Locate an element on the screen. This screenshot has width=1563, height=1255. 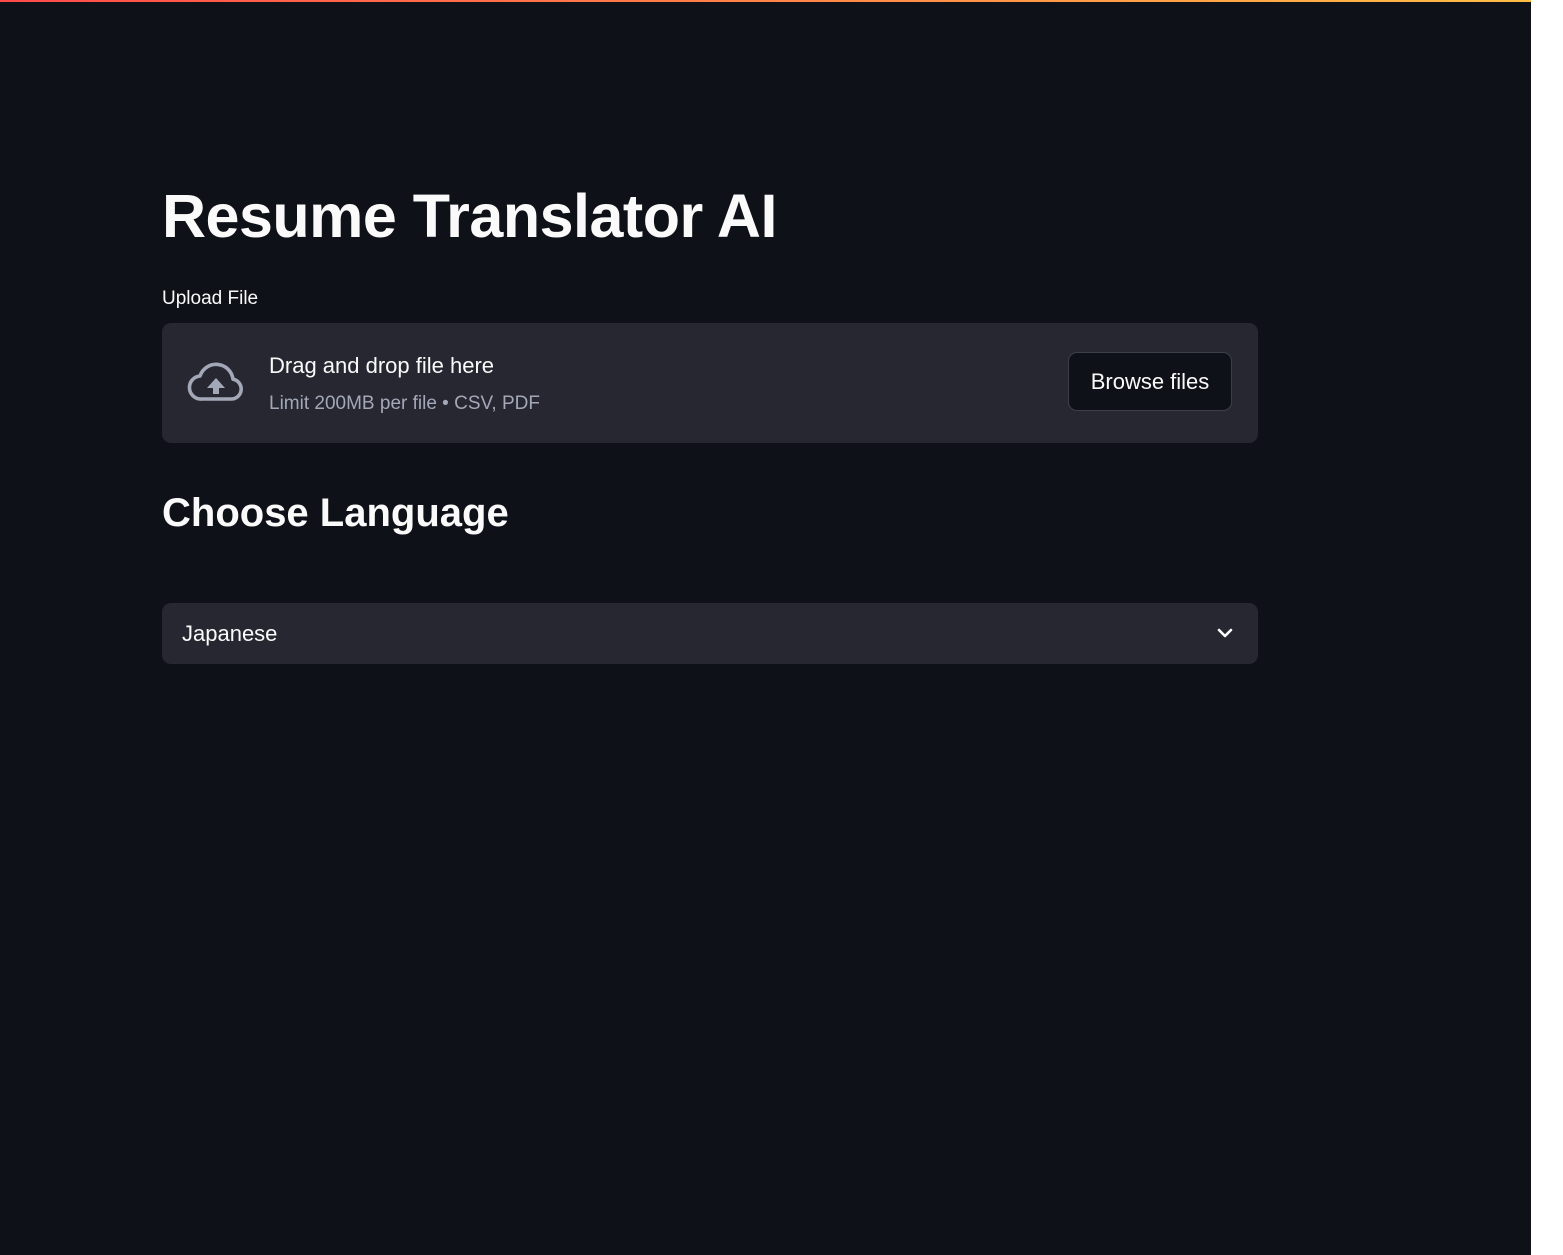
dropzone-limit-text: Limit 200MB per file • CSV, PDF is located at coordinates (404, 403).